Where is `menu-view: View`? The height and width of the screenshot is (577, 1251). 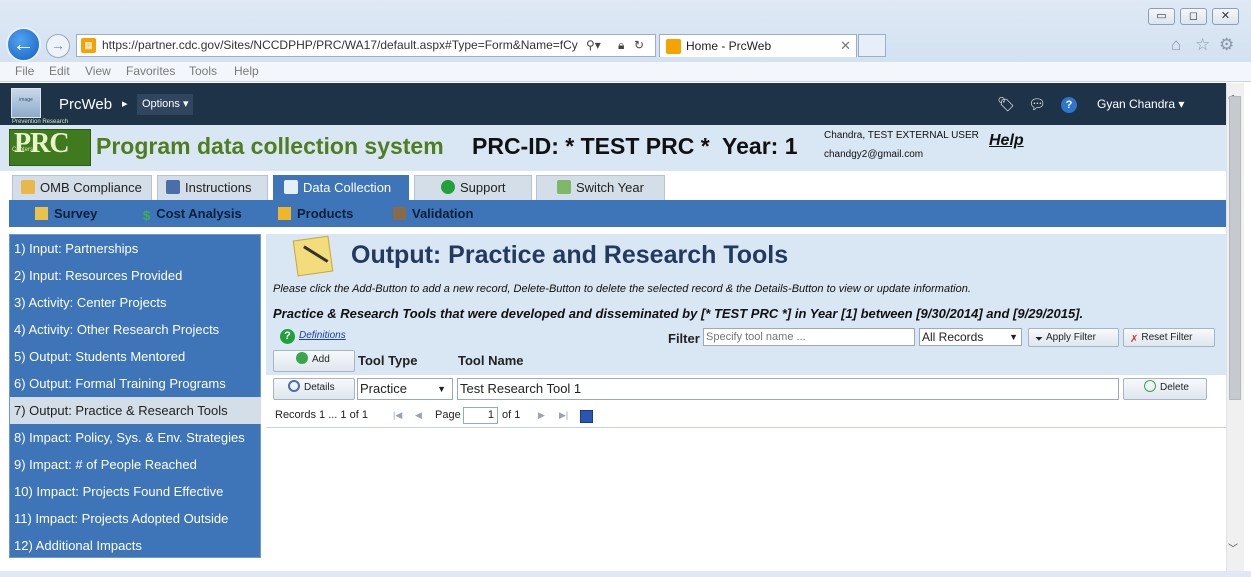 menu-view: View is located at coordinates (98, 71).